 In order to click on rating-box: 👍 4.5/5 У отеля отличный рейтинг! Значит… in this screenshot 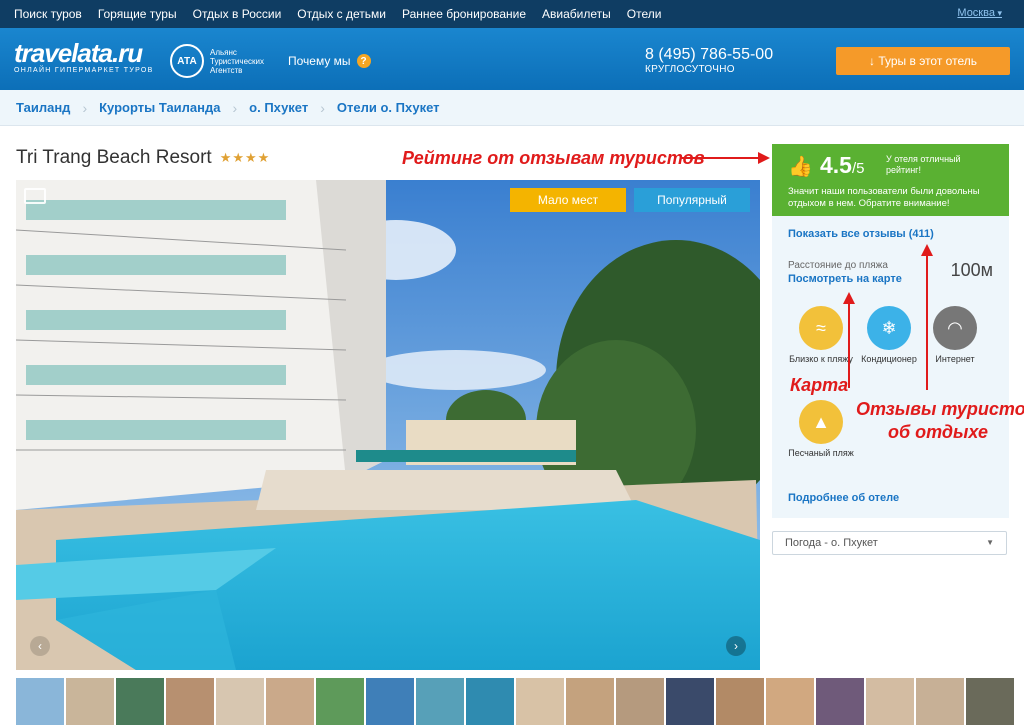, I will do `click(890, 180)`.